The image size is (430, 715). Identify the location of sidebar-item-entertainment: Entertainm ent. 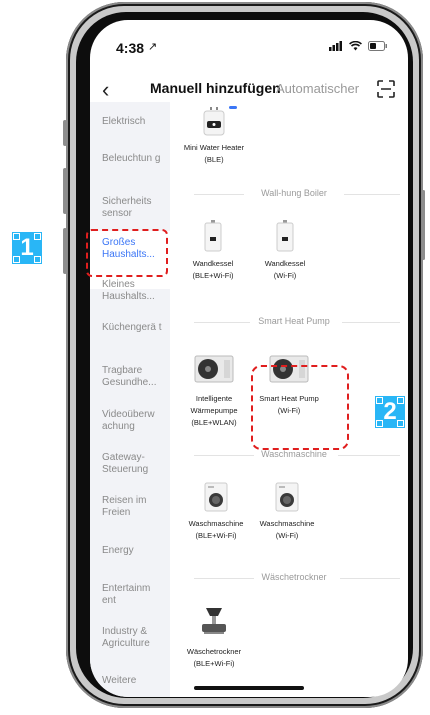
(134, 595).